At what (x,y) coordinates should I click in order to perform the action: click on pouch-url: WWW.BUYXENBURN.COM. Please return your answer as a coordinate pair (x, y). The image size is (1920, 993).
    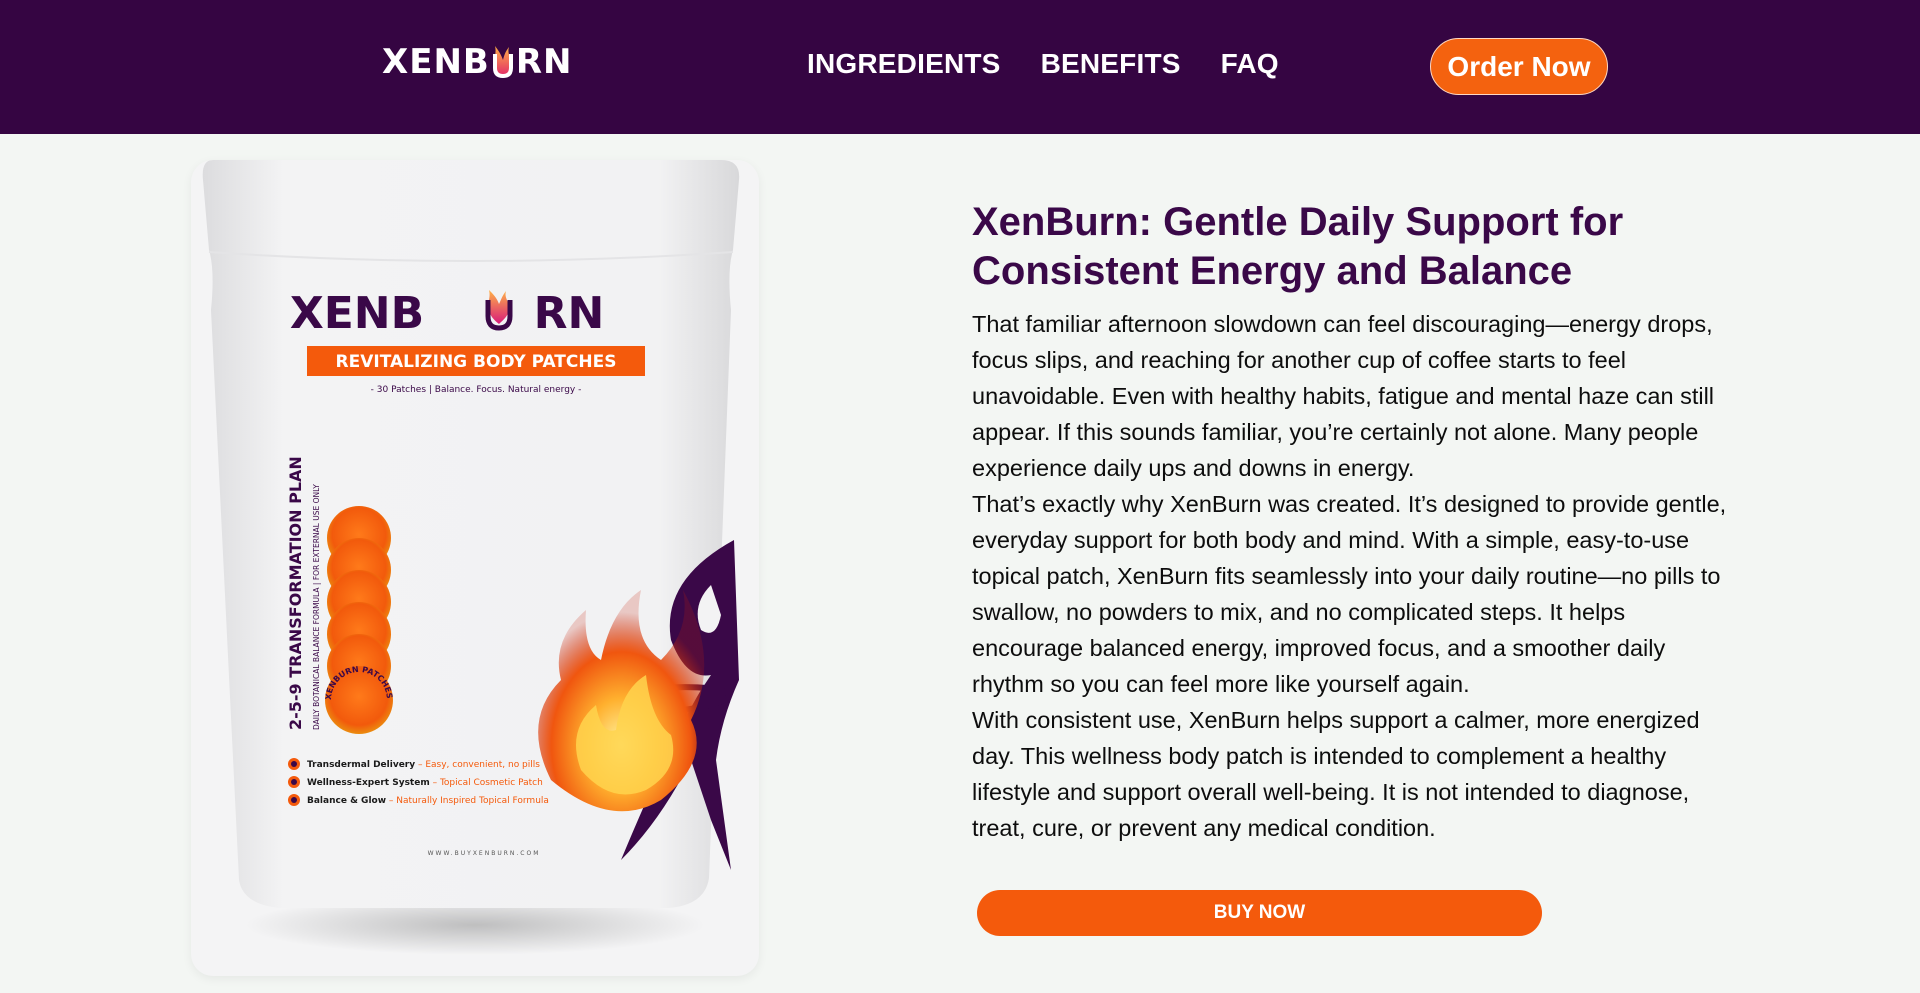
    Looking at the image, I should click on (484, 853).